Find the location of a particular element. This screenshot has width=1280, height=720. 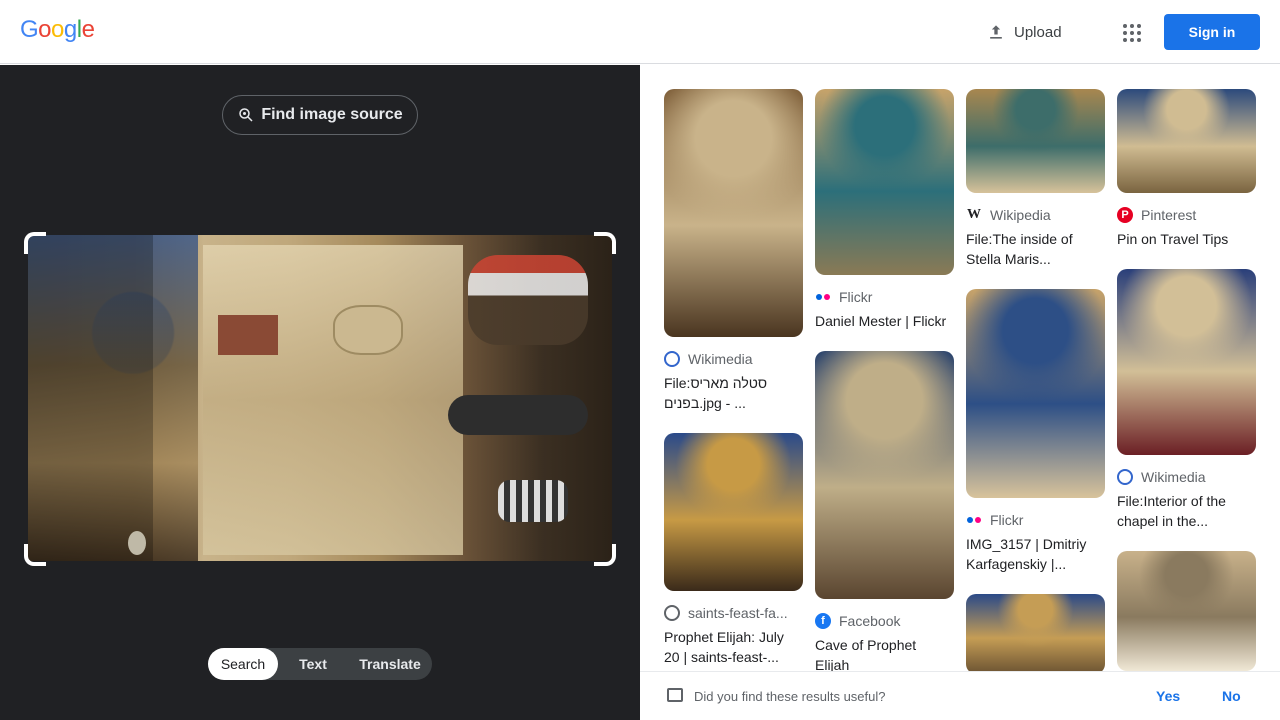

result-title: Cave of Prophet Elijah is located at coordinates (884, 653).